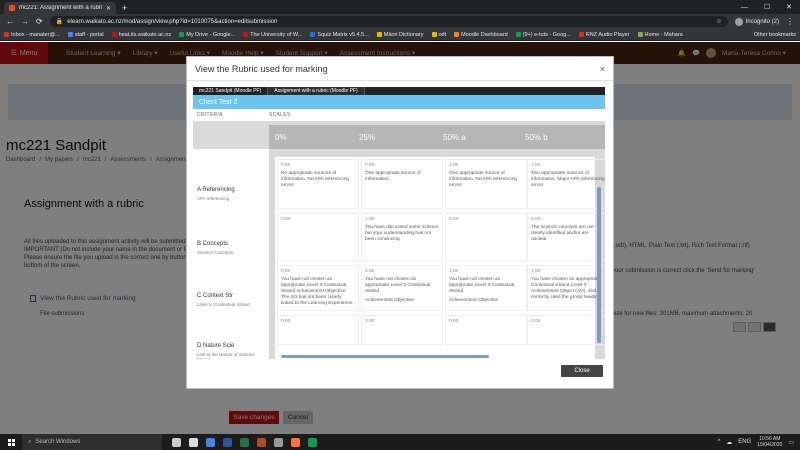  I want to click on scales-header: SCALES, so click(280, 115).